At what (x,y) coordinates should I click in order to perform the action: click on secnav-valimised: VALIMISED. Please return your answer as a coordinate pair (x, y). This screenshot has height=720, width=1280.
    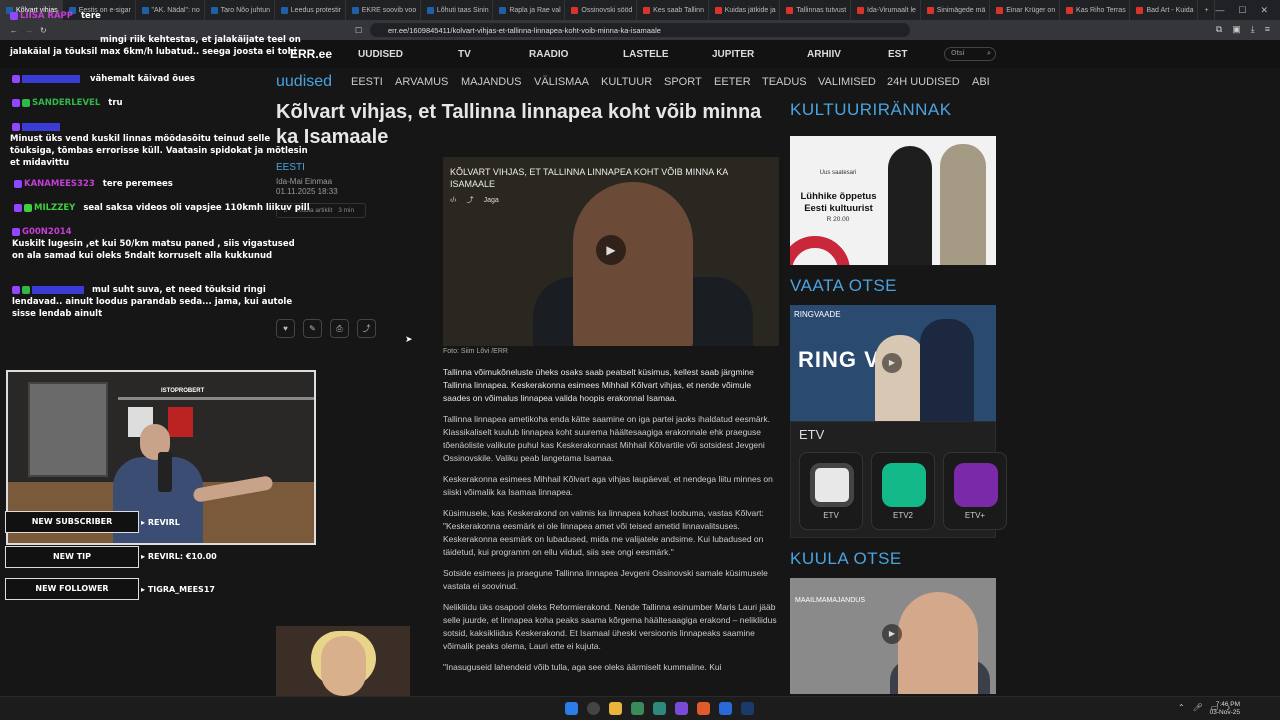
    Looking at the image, I should click on (847, 82).